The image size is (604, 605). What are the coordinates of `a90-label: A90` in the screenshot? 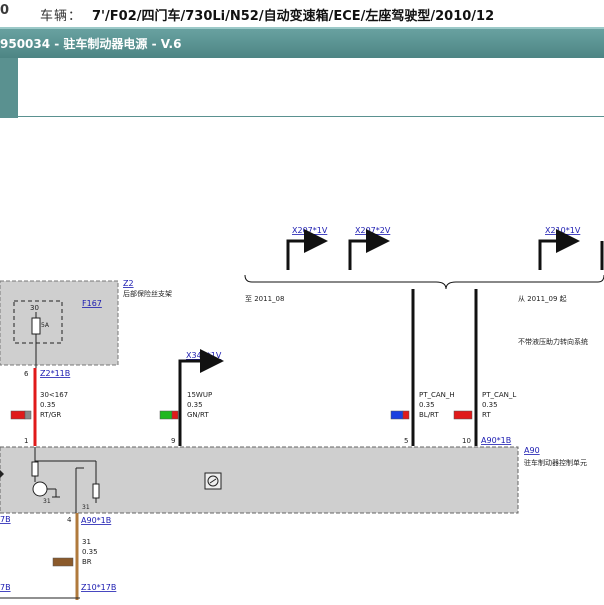 It's located at (532, 450).